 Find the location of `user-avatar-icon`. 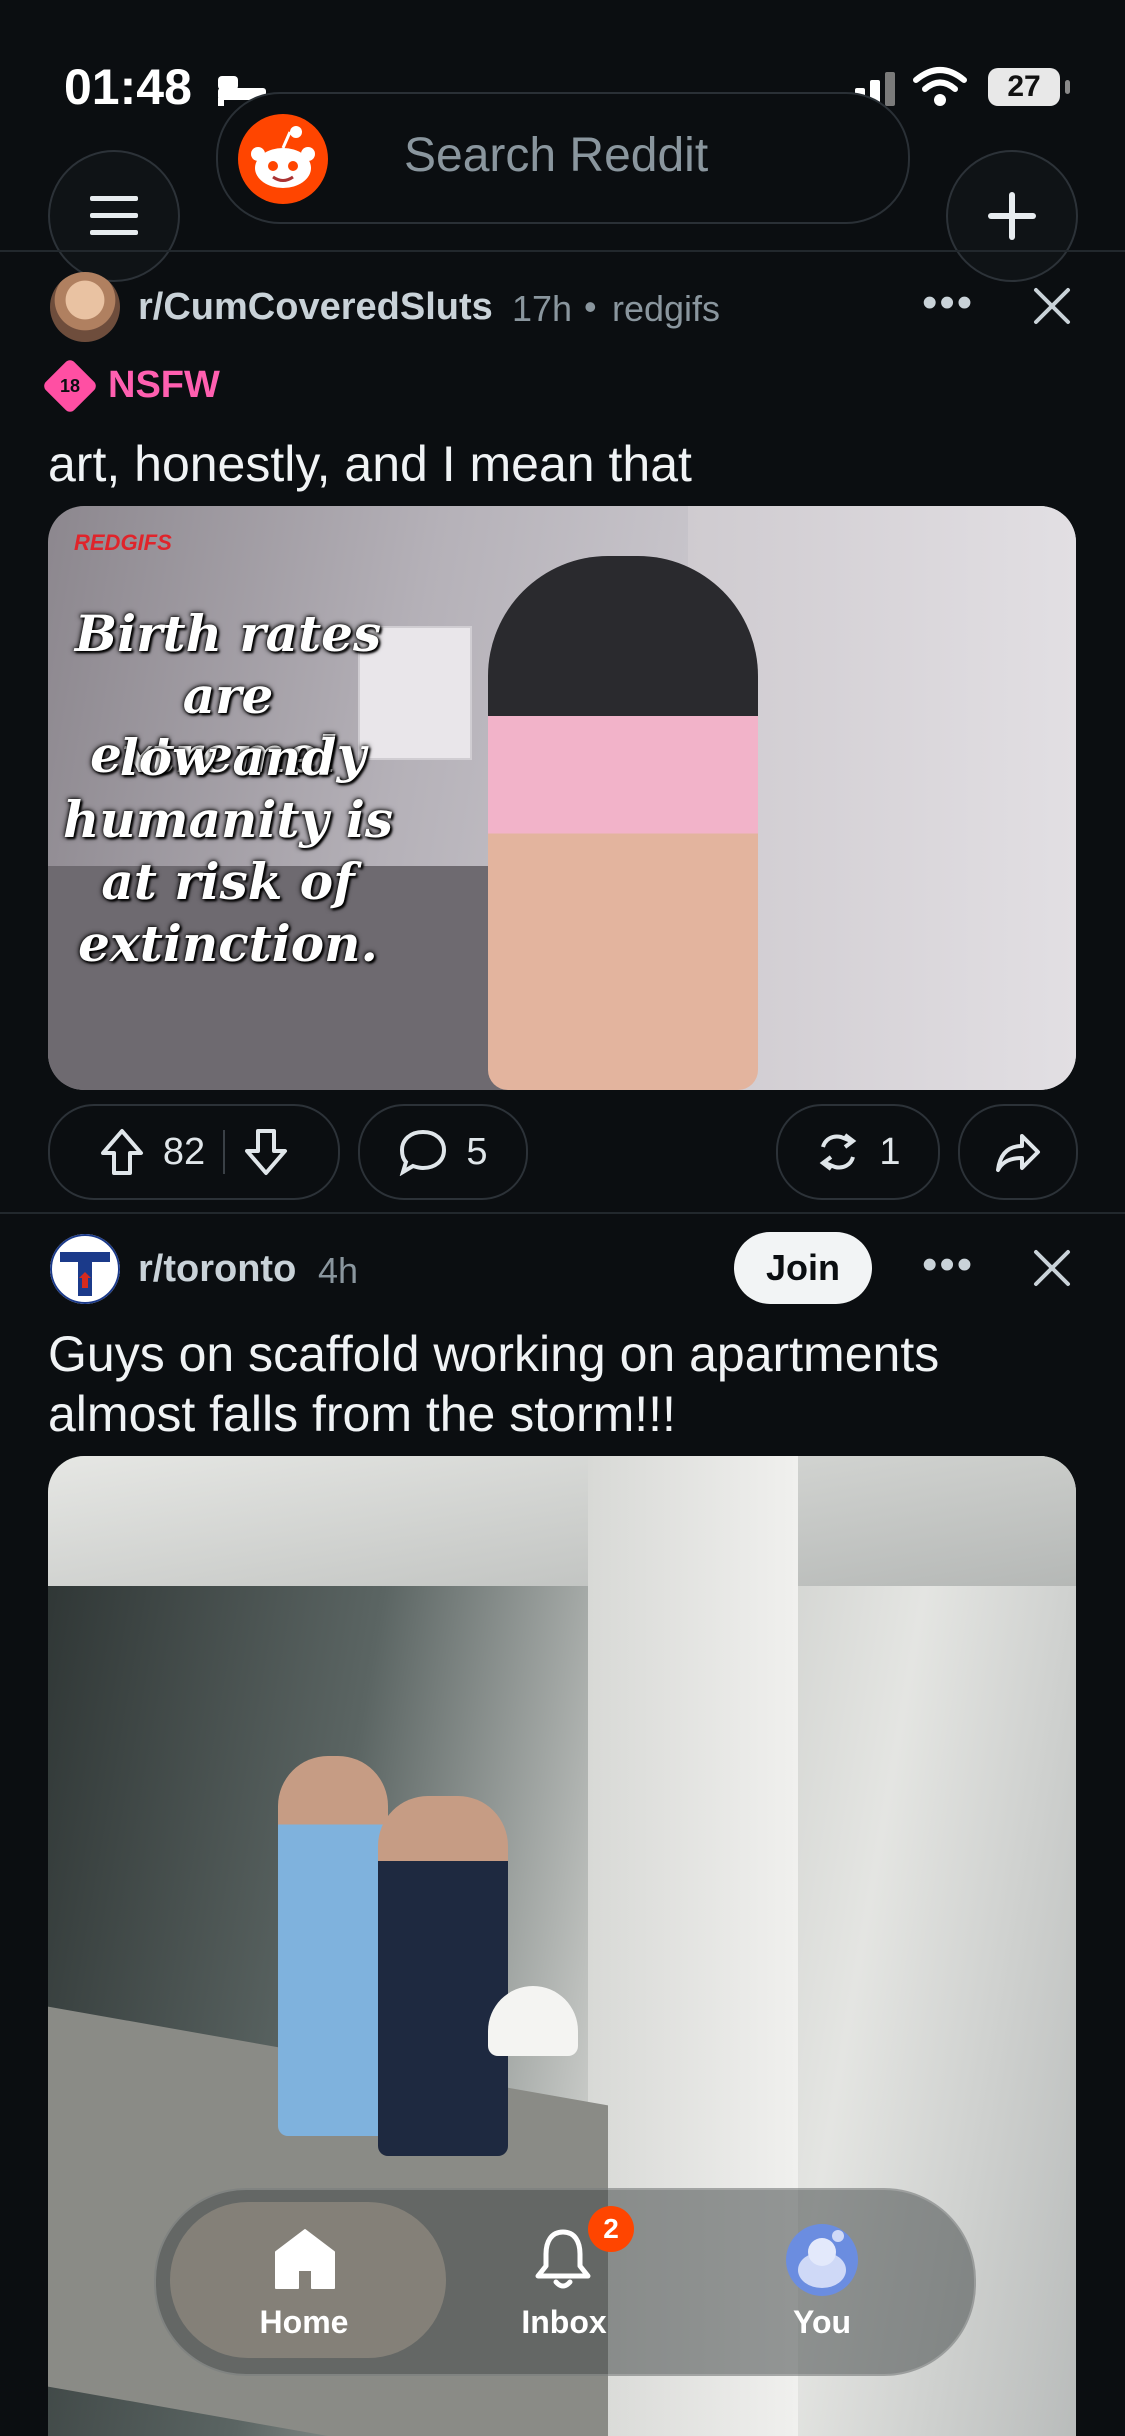

user-avatar-icon is located at coordinates (822, 2260).